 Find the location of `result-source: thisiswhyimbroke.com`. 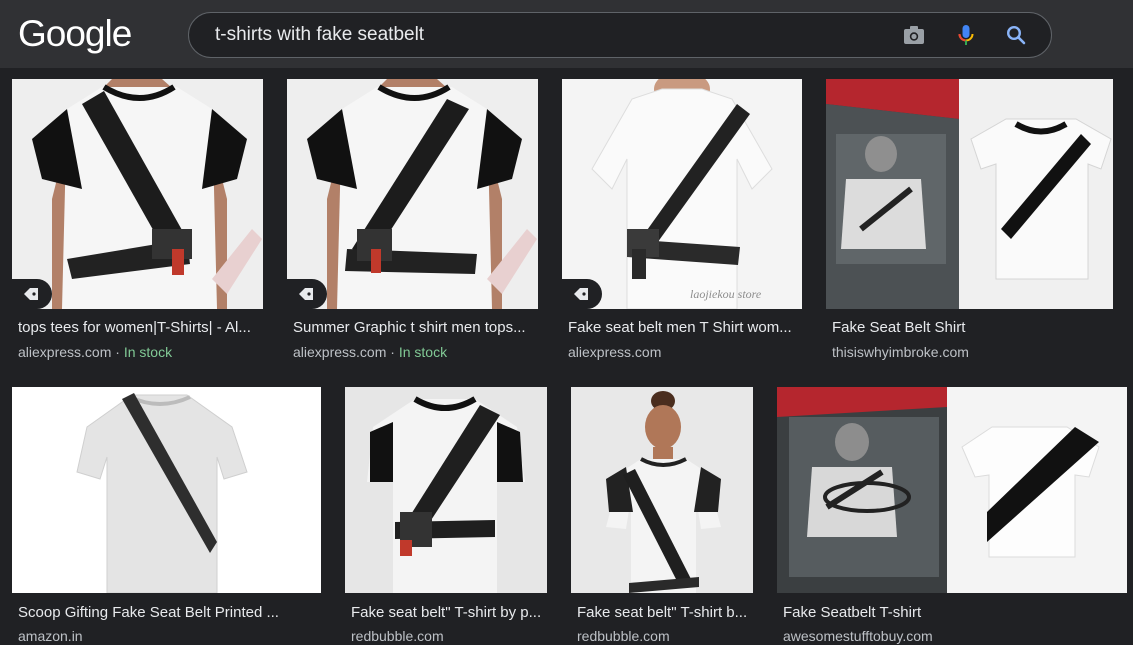

result-source: thisiswhyimbroke.com is located at coordinates (900, 352).